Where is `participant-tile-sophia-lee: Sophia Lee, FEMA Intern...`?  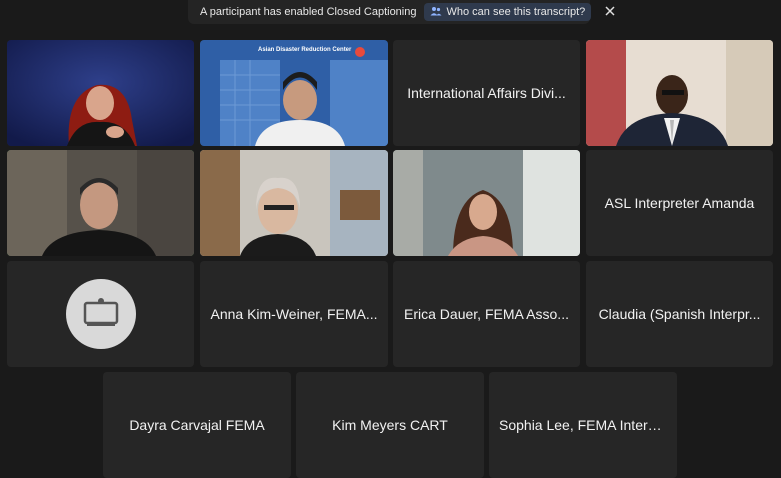
participant-tile-sophia-lee: Sophia Lee, FEMA Intern... is located at coordinates (583, 425).